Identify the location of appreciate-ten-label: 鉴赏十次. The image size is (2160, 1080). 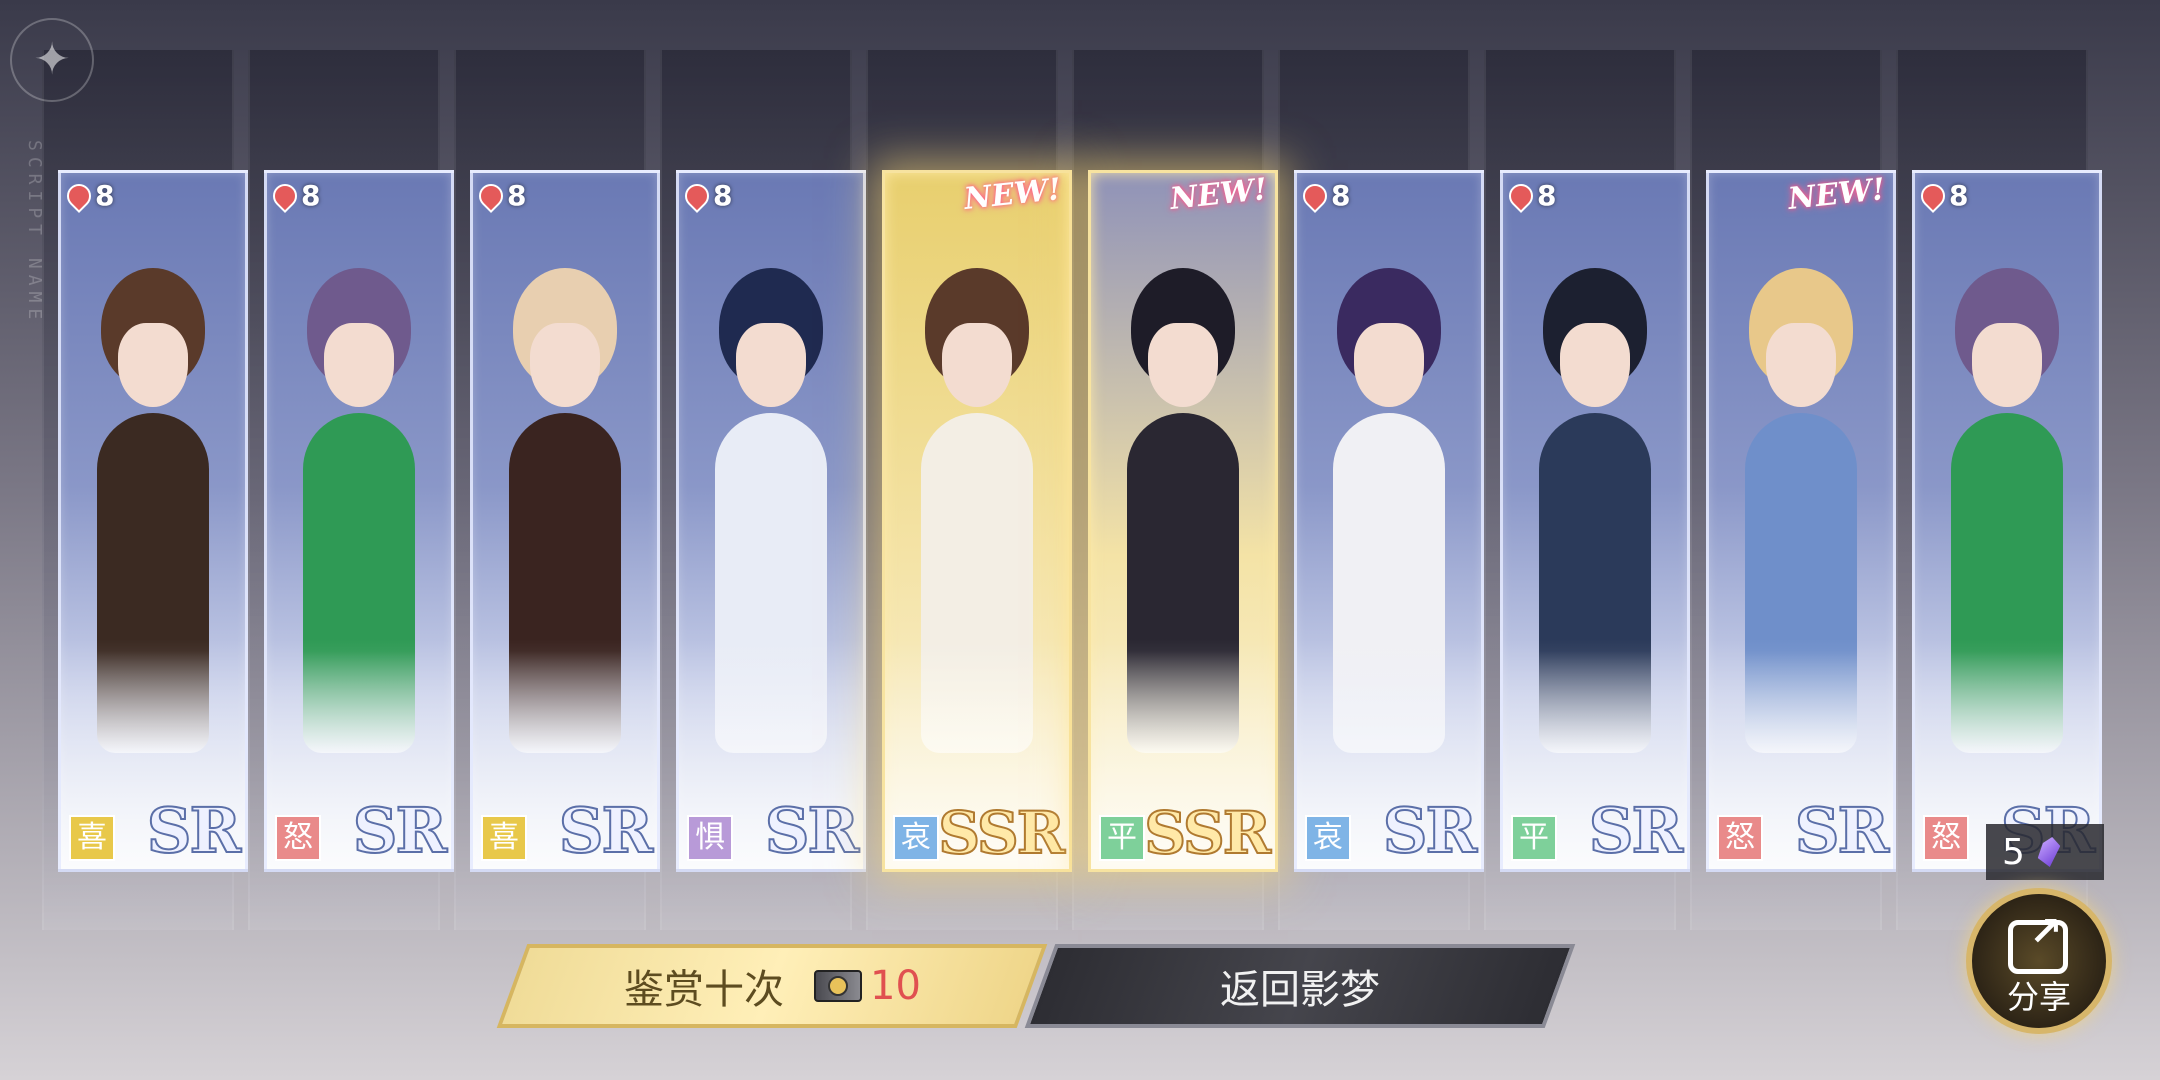
(703, 990).